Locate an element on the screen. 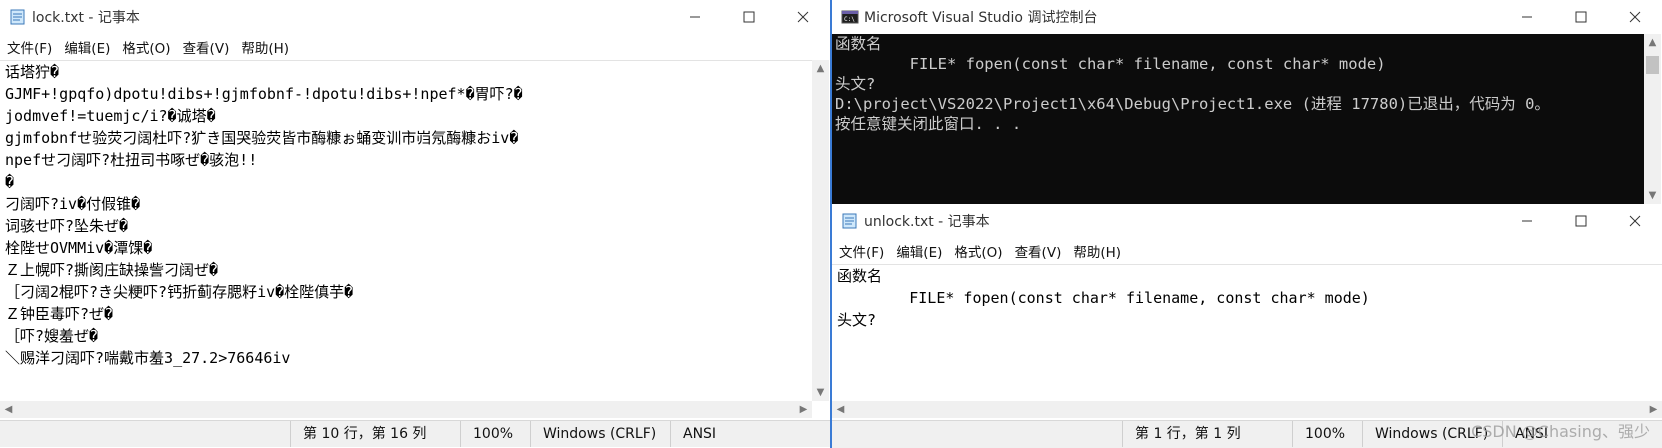  text-line: ［刁阔2棍吓?き尖粳吓?钙折蓟存腮籽iv�栓陛傎芋� is located at coordinates (179, 292).